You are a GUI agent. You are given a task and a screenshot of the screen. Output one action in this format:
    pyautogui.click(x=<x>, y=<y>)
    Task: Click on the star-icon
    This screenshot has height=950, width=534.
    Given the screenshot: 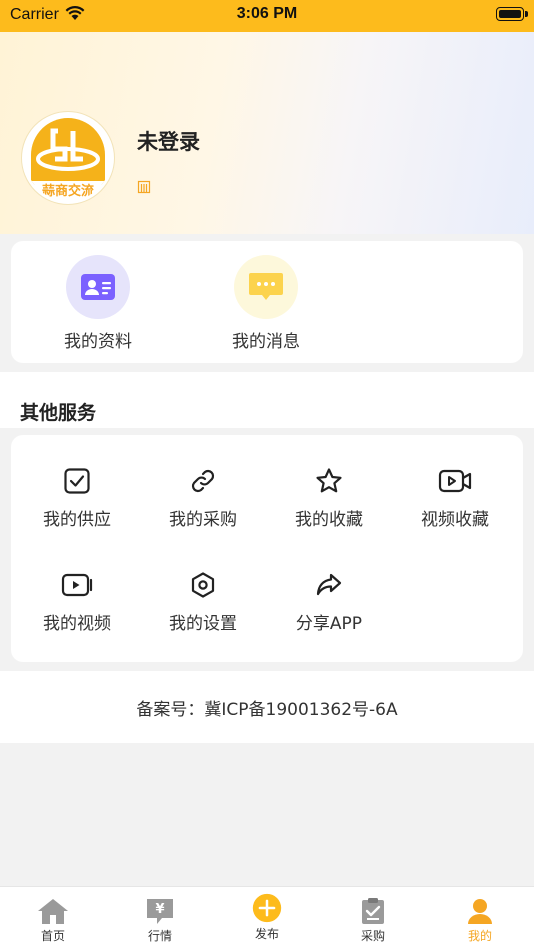 What is the action you would take?
    pyautogui.click(x=329, y=480)
    